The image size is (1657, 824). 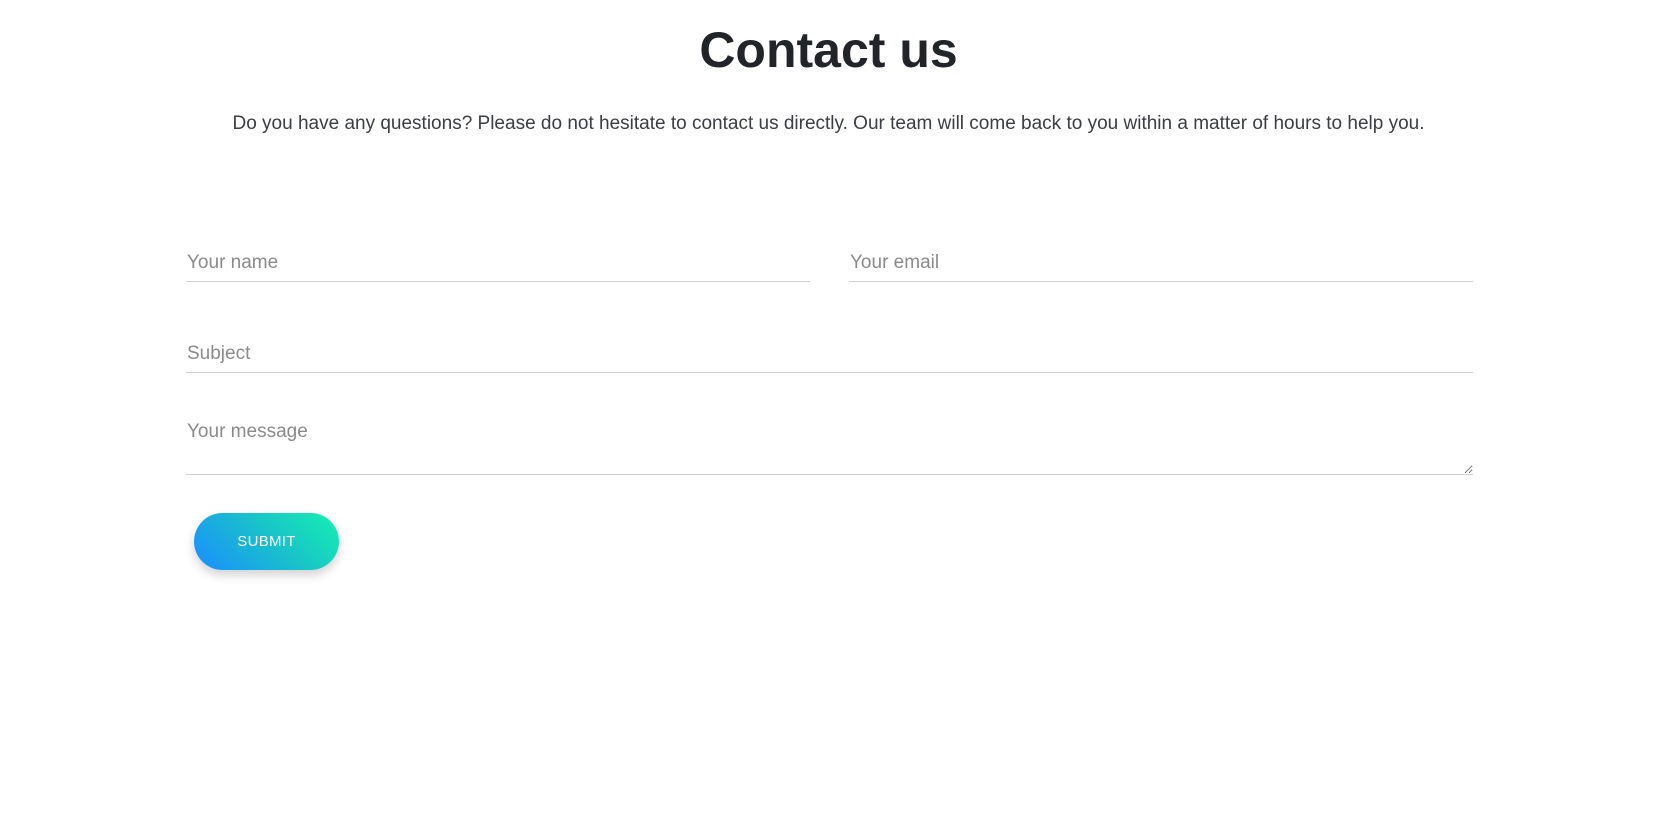 I want to click on subject-input, so click(x=829, y=354).